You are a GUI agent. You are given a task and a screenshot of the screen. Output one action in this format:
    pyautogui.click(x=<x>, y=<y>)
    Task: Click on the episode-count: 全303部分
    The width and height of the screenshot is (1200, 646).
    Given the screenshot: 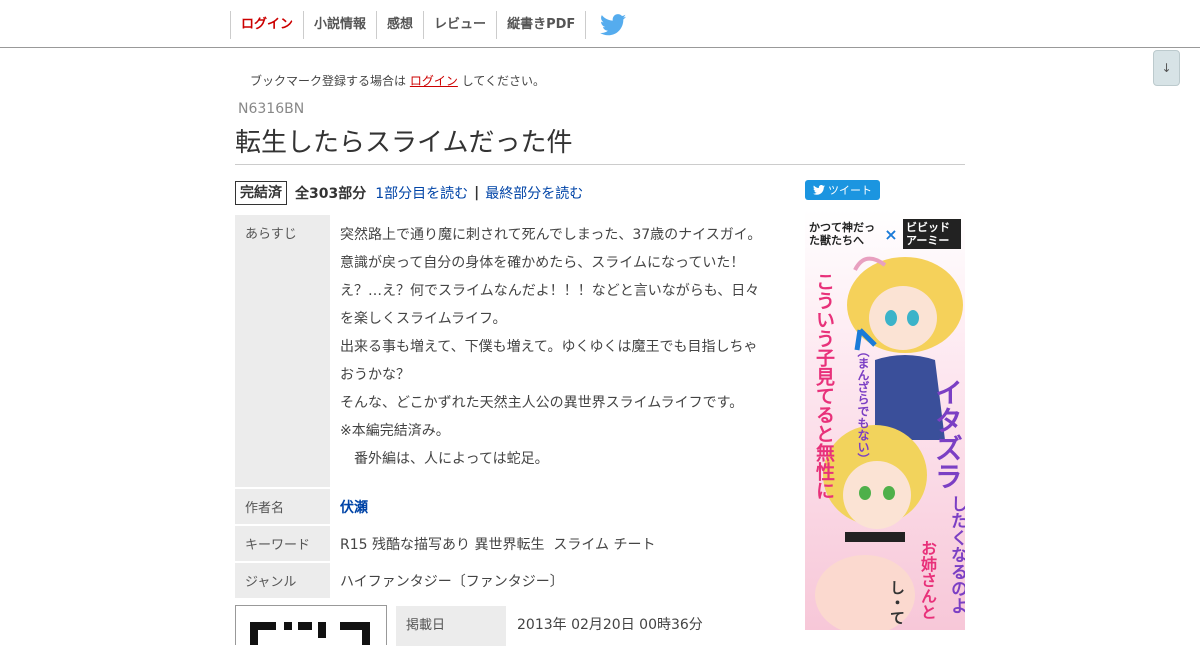 What is the action you would take?
    pyautogui.click(x=331, y=193)
    